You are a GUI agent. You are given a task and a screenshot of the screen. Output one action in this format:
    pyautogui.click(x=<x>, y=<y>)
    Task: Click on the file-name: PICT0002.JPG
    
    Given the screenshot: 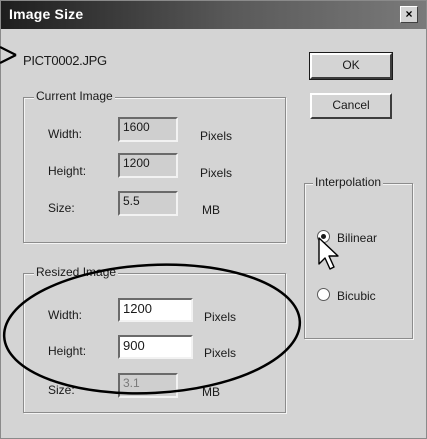 What is the action you would take?
    pyautogui.click(x=65, y=60)
    